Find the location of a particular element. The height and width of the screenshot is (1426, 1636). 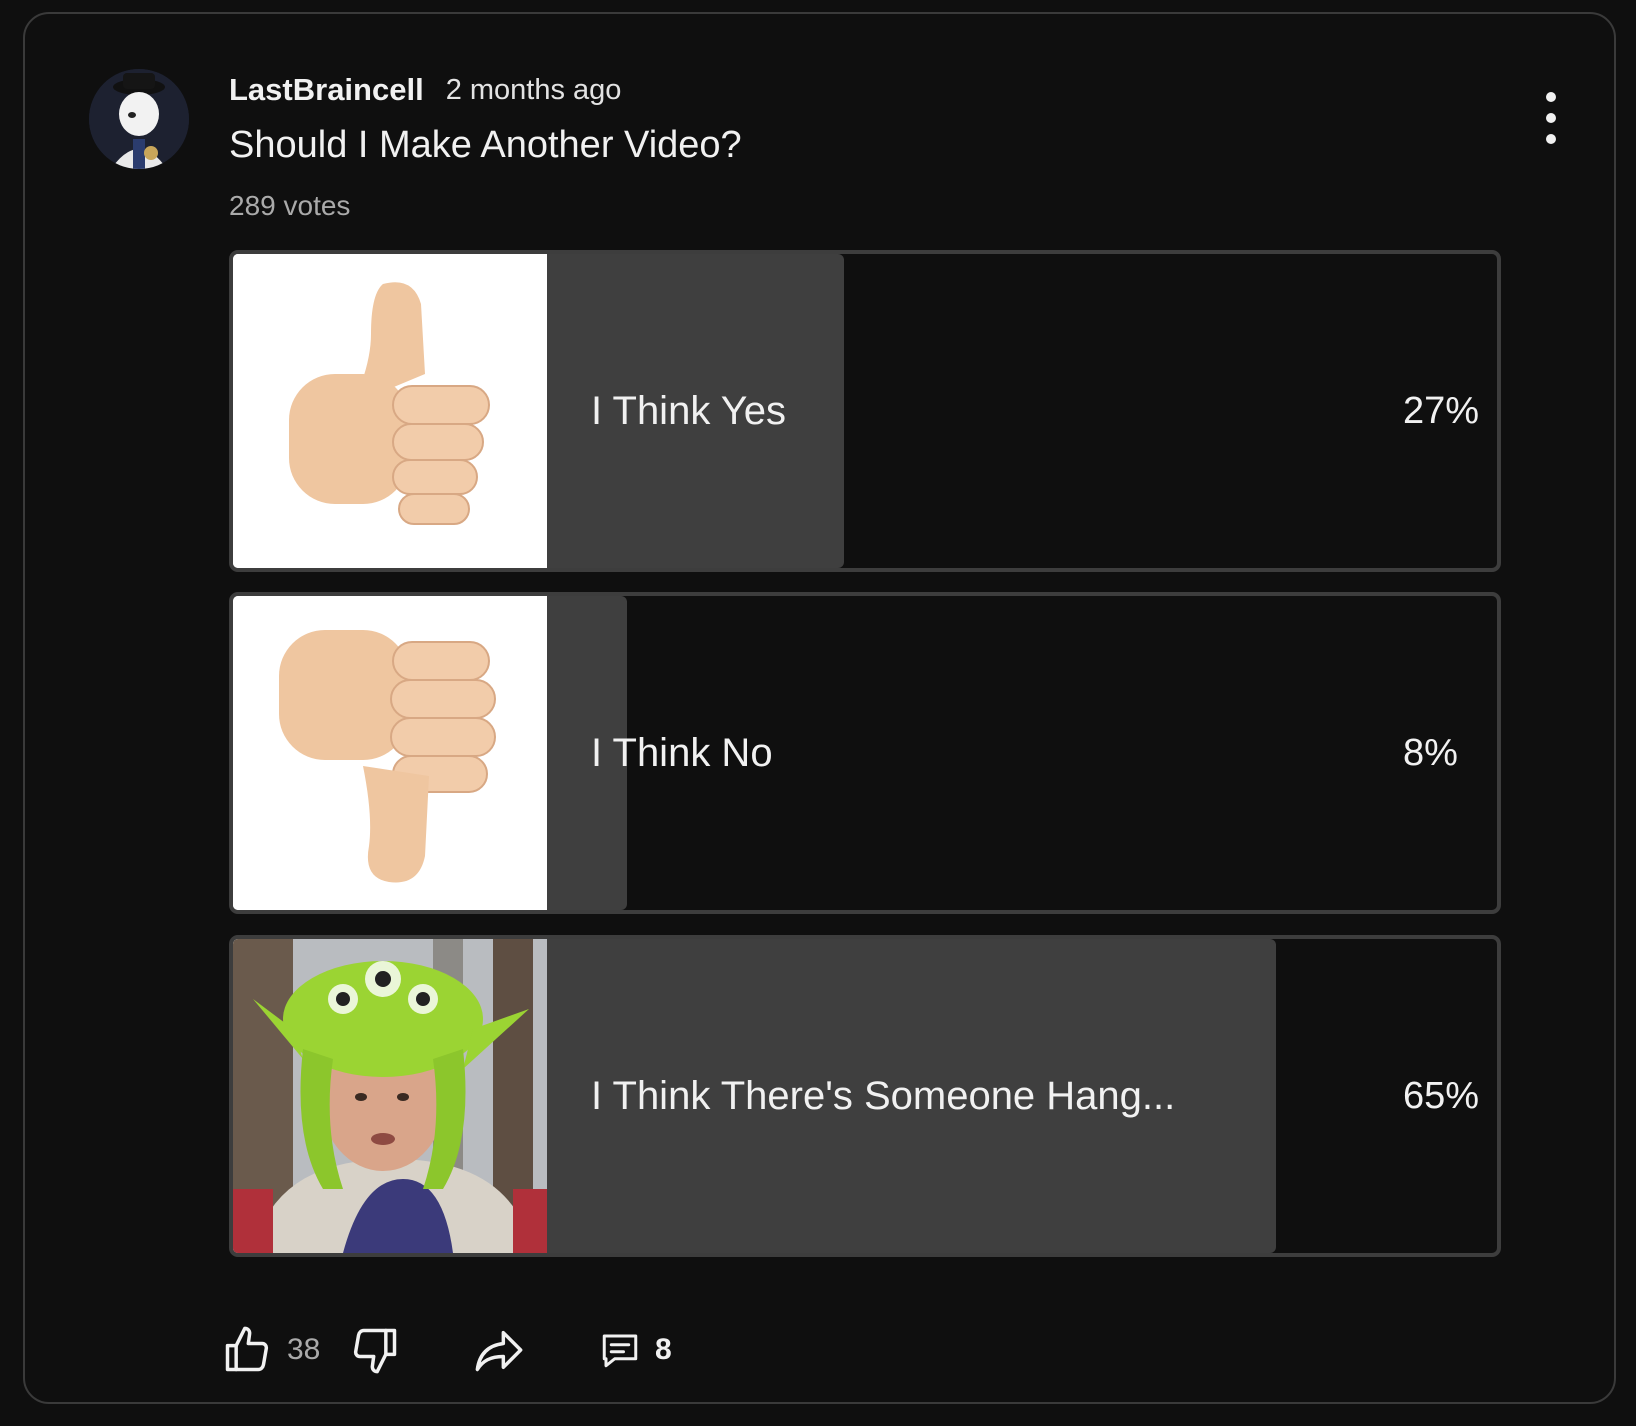

share-button is located at coordinates (499, 1350).